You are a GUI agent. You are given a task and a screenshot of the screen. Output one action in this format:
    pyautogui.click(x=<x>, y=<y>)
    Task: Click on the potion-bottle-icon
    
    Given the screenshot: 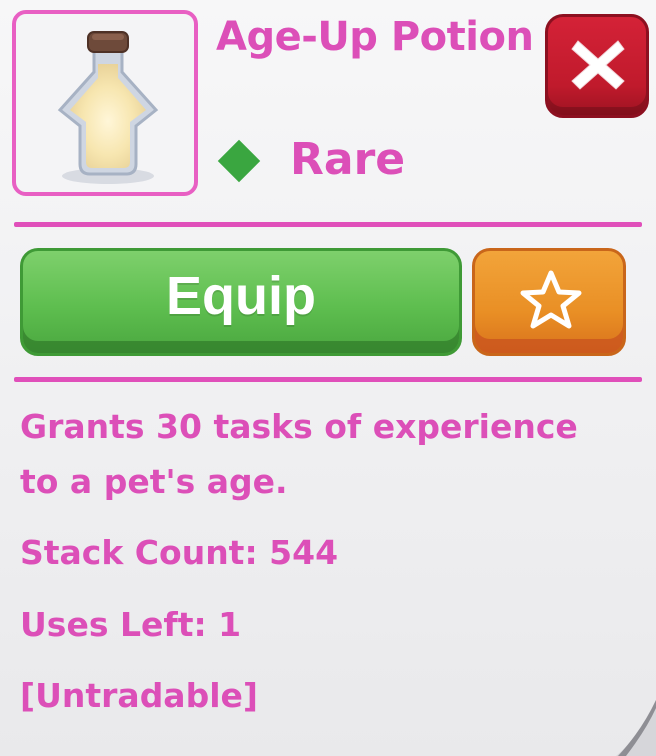 What is the action you would take?
    pyautogui.click(x=108, y=107)
    